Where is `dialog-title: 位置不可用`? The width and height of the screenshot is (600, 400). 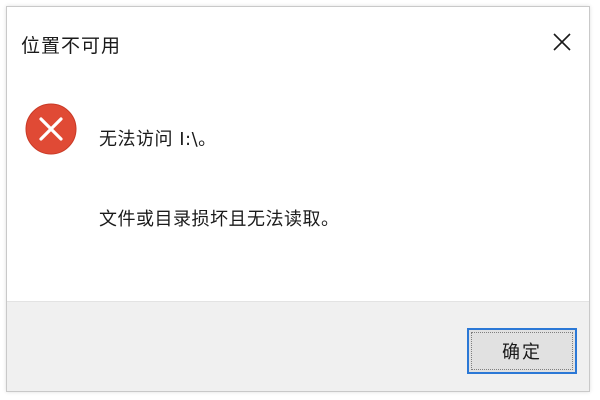 dialog-title: 位置不可用 is located at coordinates (71, 46).